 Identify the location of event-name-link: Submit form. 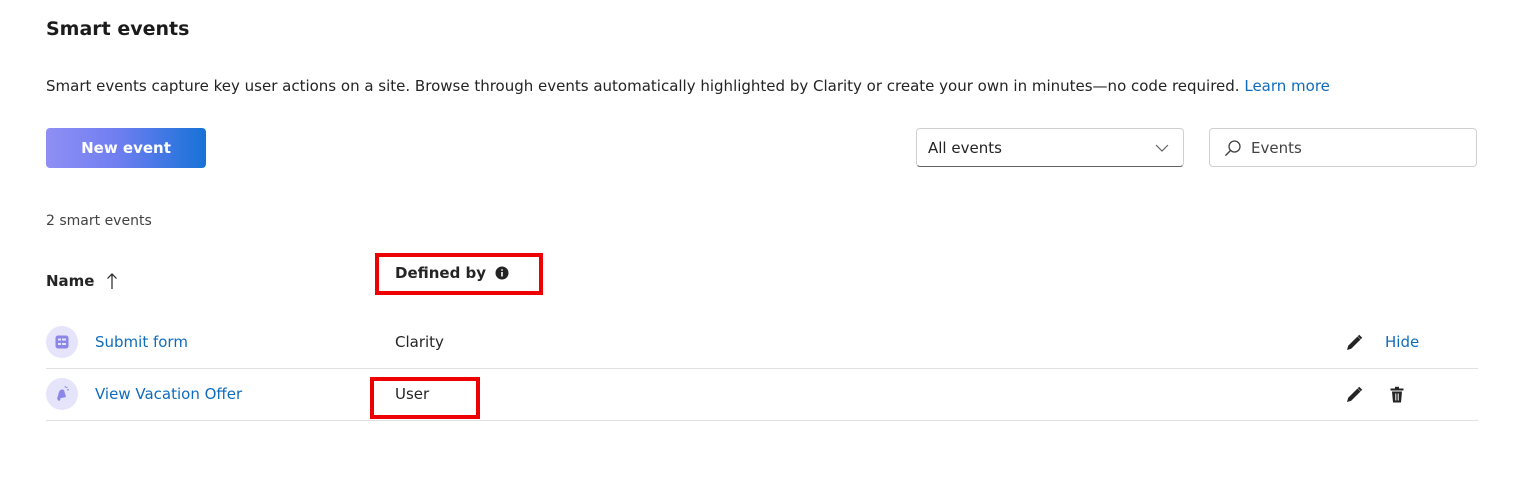
(141, 342).